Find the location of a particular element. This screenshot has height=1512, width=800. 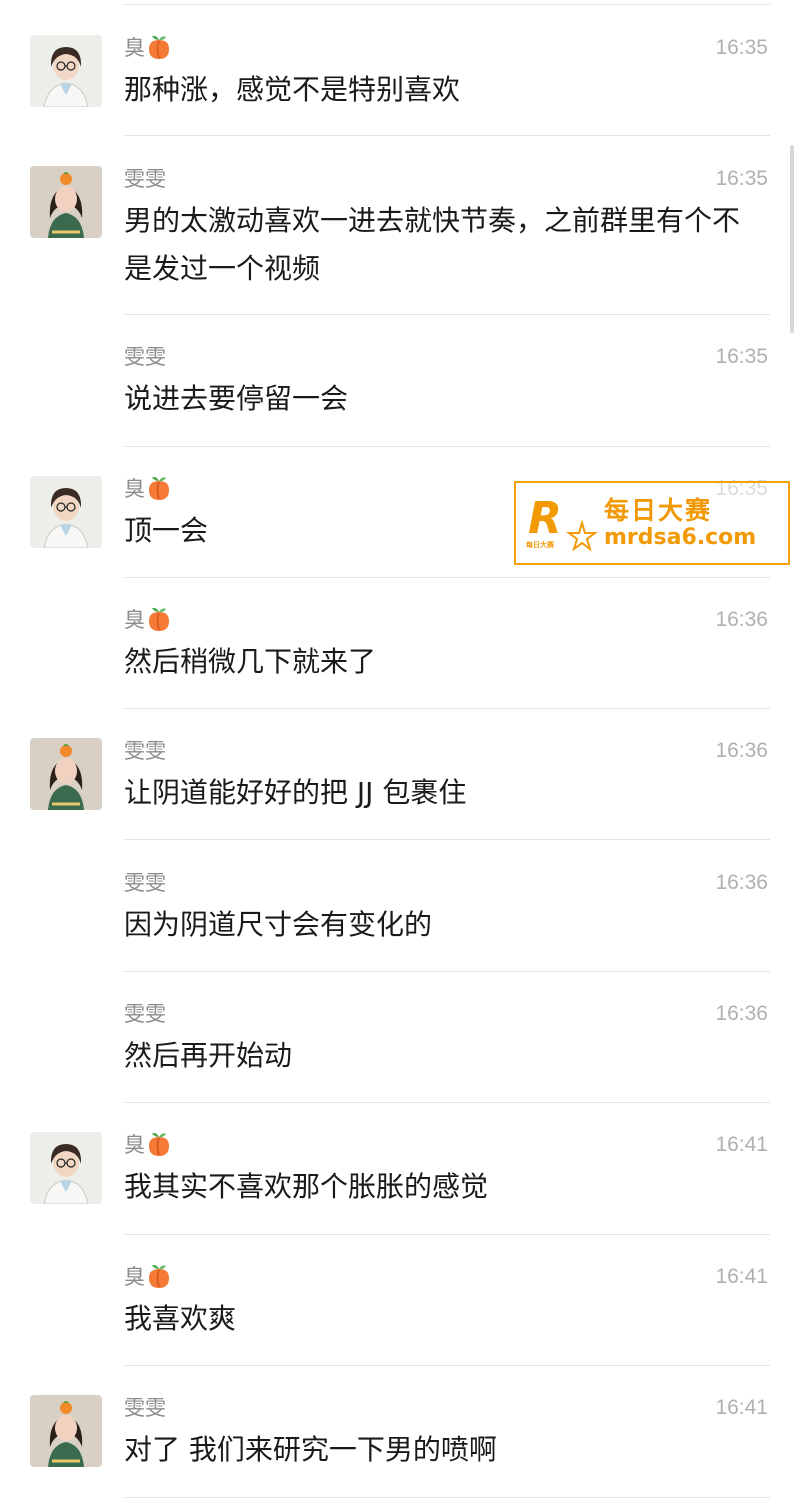

message-item: 臭 16:41 我其实不喜欢那个胀胀的感觉 is located at coordinates (400, 1183).